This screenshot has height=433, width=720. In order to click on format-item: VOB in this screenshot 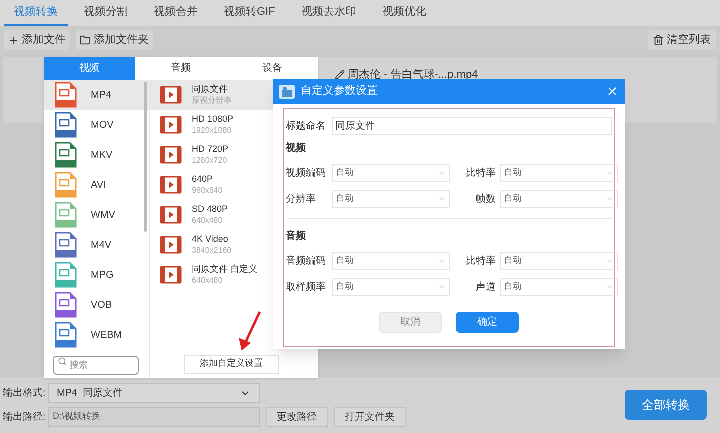, I will do `click(96, 305)`.